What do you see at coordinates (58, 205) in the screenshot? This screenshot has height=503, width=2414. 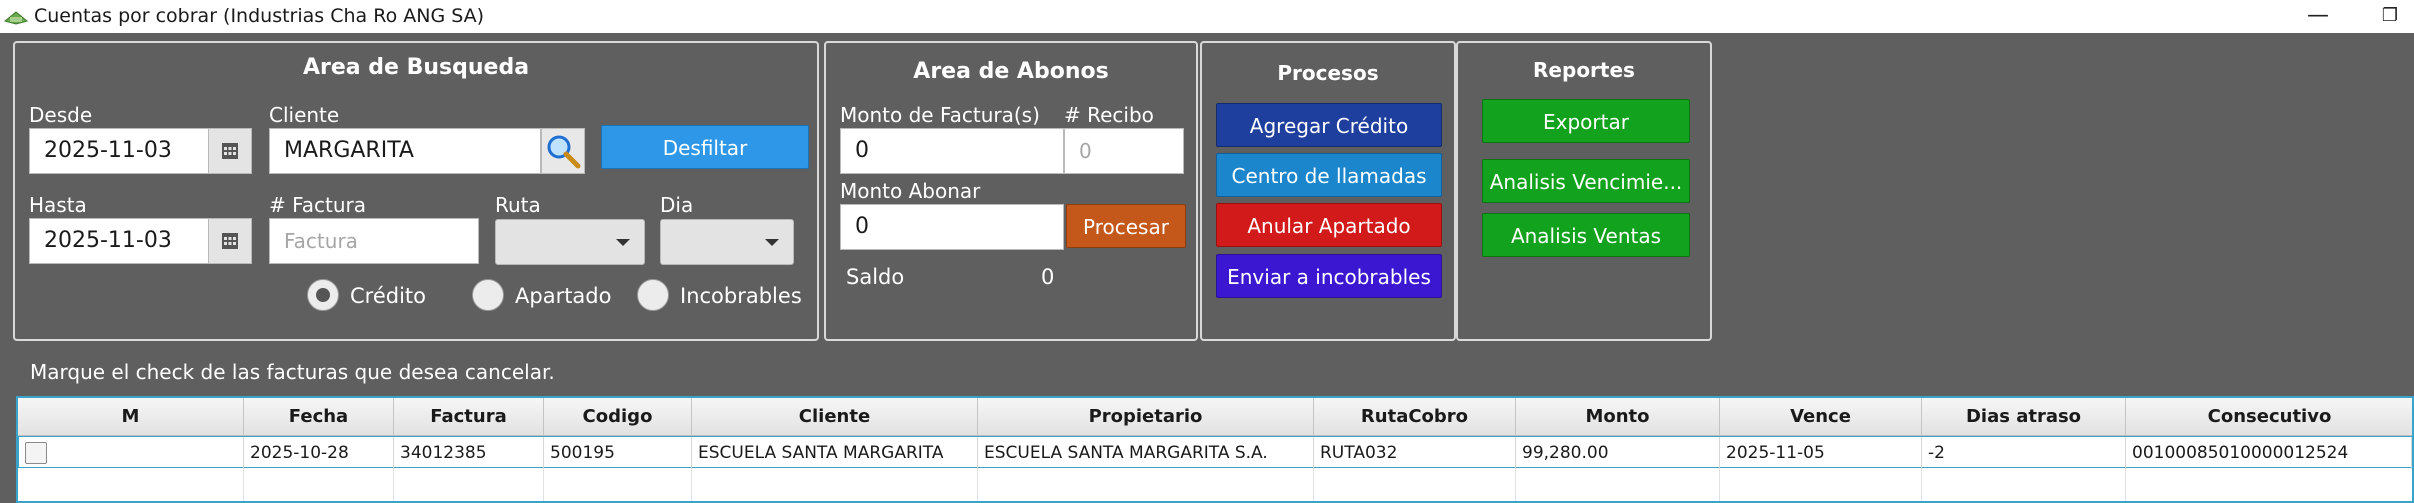 I see `hasta-label: Hasta` at bounding box center [58, 205].